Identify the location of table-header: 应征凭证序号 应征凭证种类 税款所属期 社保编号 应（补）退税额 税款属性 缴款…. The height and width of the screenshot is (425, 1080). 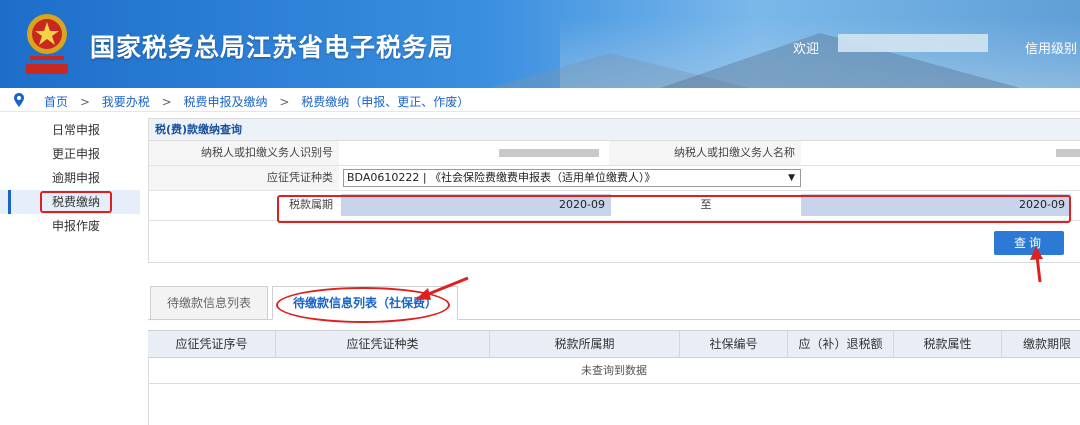
(614, 344).